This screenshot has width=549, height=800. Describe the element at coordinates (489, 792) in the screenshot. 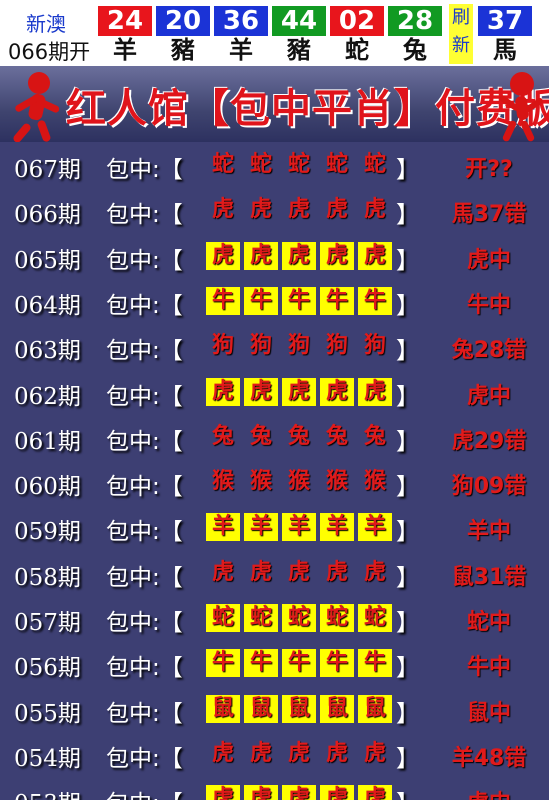

I see `row-result: 虎中` at that location.